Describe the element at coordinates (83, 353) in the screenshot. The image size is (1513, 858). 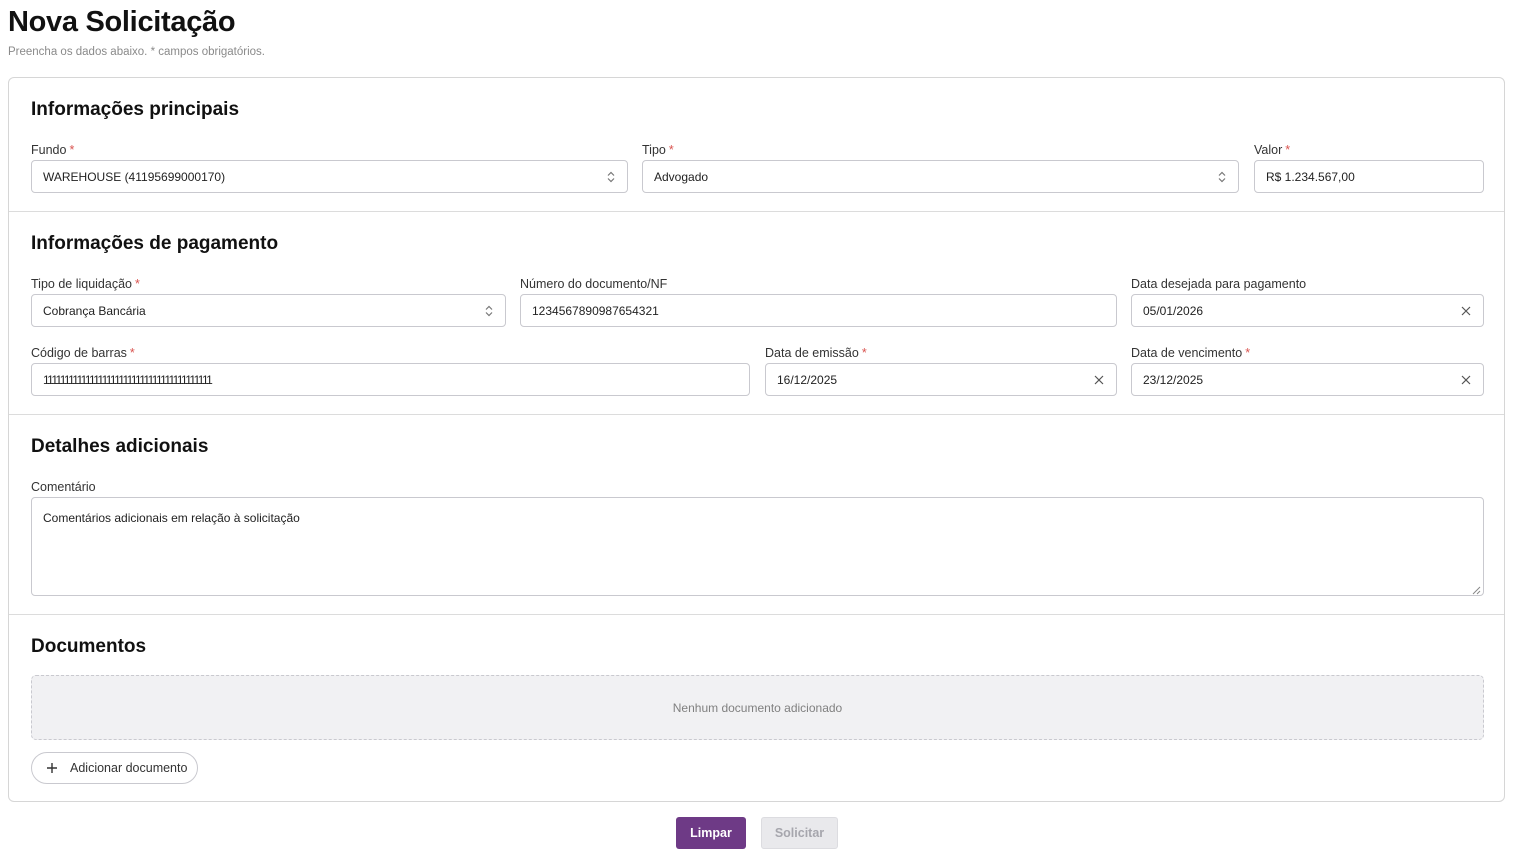
I see `codigo-barras-label: Código de barras *` at that location.